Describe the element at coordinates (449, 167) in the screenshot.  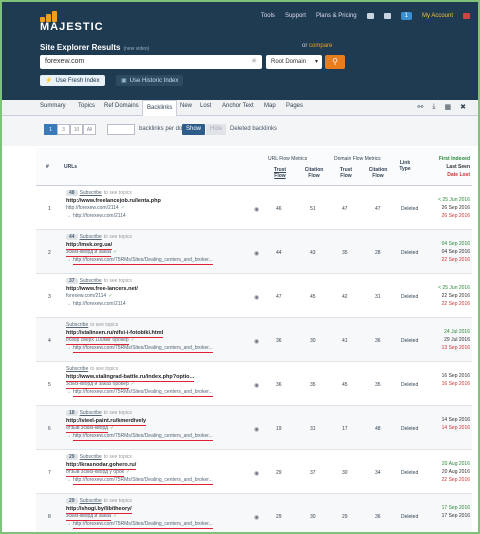
I see `col-last-seen: Last Seen` at that location.